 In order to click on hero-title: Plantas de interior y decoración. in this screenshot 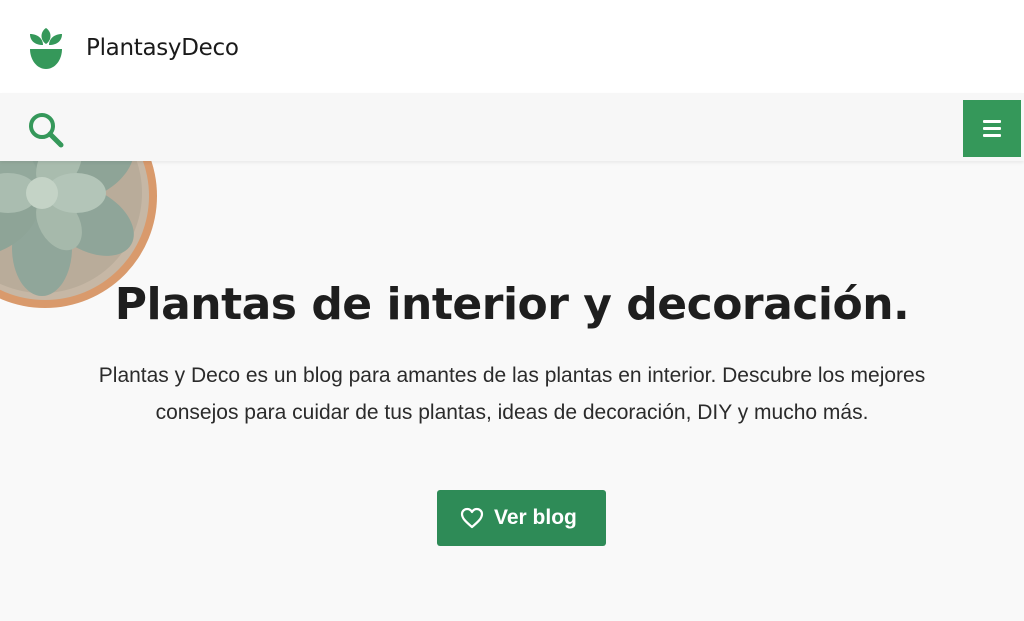, I will do `click(512, 304)`.